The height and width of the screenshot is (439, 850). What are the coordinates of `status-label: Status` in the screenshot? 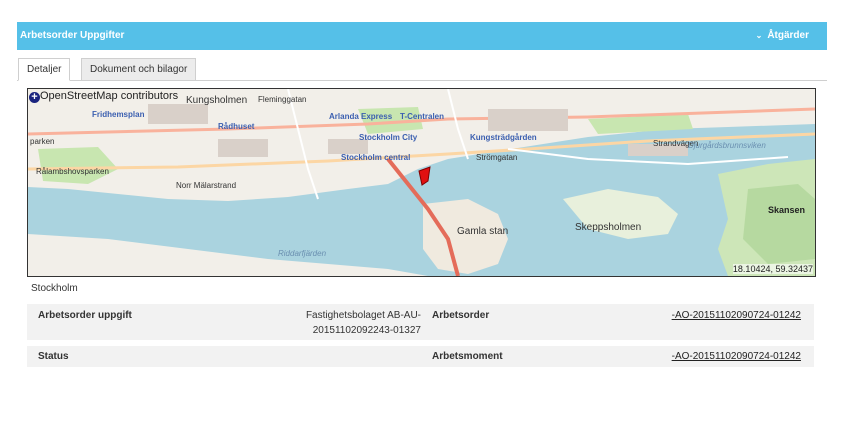 It's located at (53, 356).